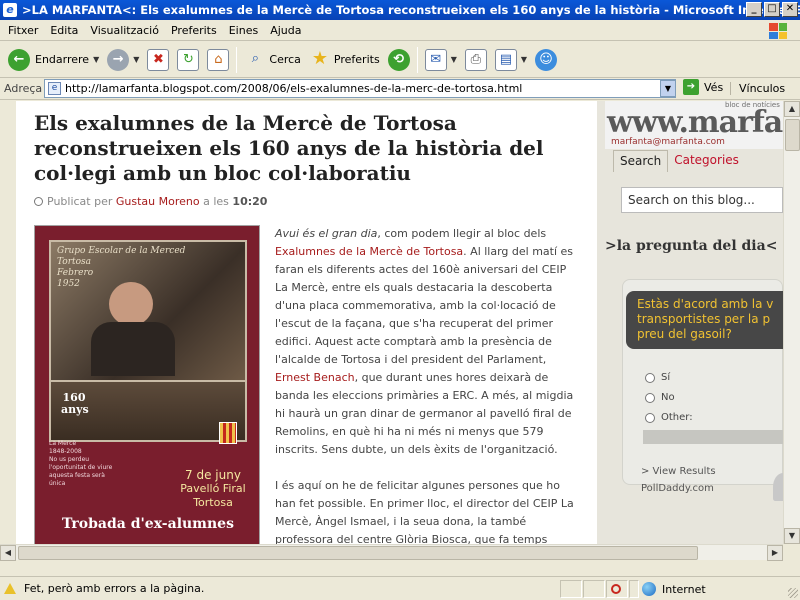 The height and width of the screenshot is (600, 800). What do you see at coordinates (285, 30) in the screenshot?
I see `menu-help: Ajuda` at bounding box center [285, 30].